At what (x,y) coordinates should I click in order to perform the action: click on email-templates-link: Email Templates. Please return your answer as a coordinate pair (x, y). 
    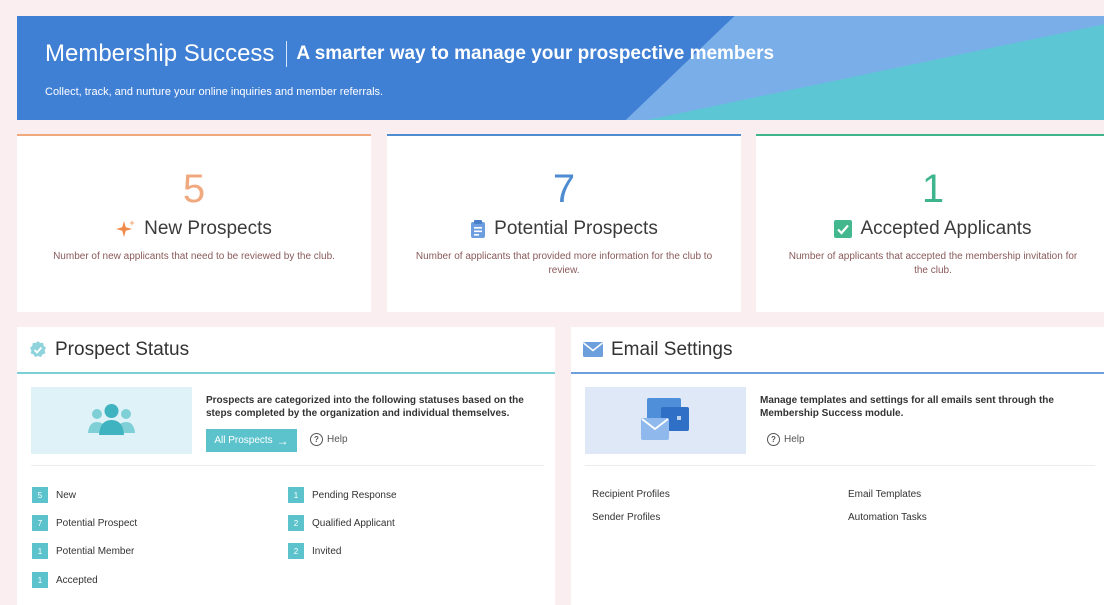
    Looking at the image, I should click on (884, 494).